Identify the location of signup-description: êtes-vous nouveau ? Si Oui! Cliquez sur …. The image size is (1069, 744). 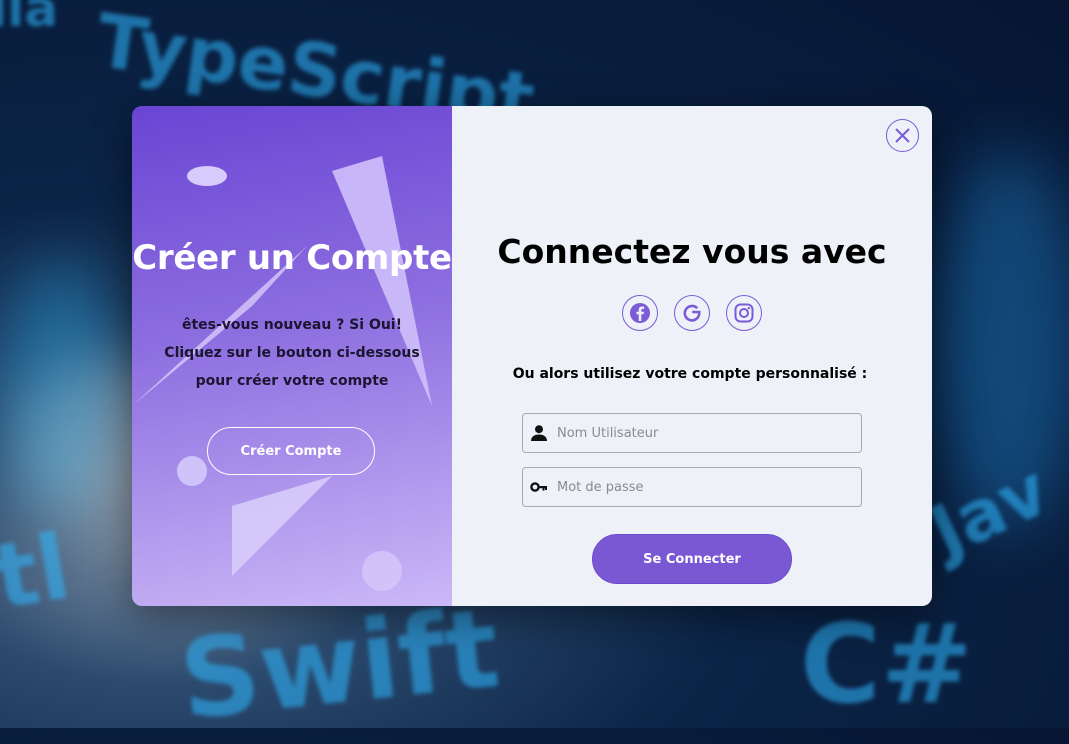
(292, 353).